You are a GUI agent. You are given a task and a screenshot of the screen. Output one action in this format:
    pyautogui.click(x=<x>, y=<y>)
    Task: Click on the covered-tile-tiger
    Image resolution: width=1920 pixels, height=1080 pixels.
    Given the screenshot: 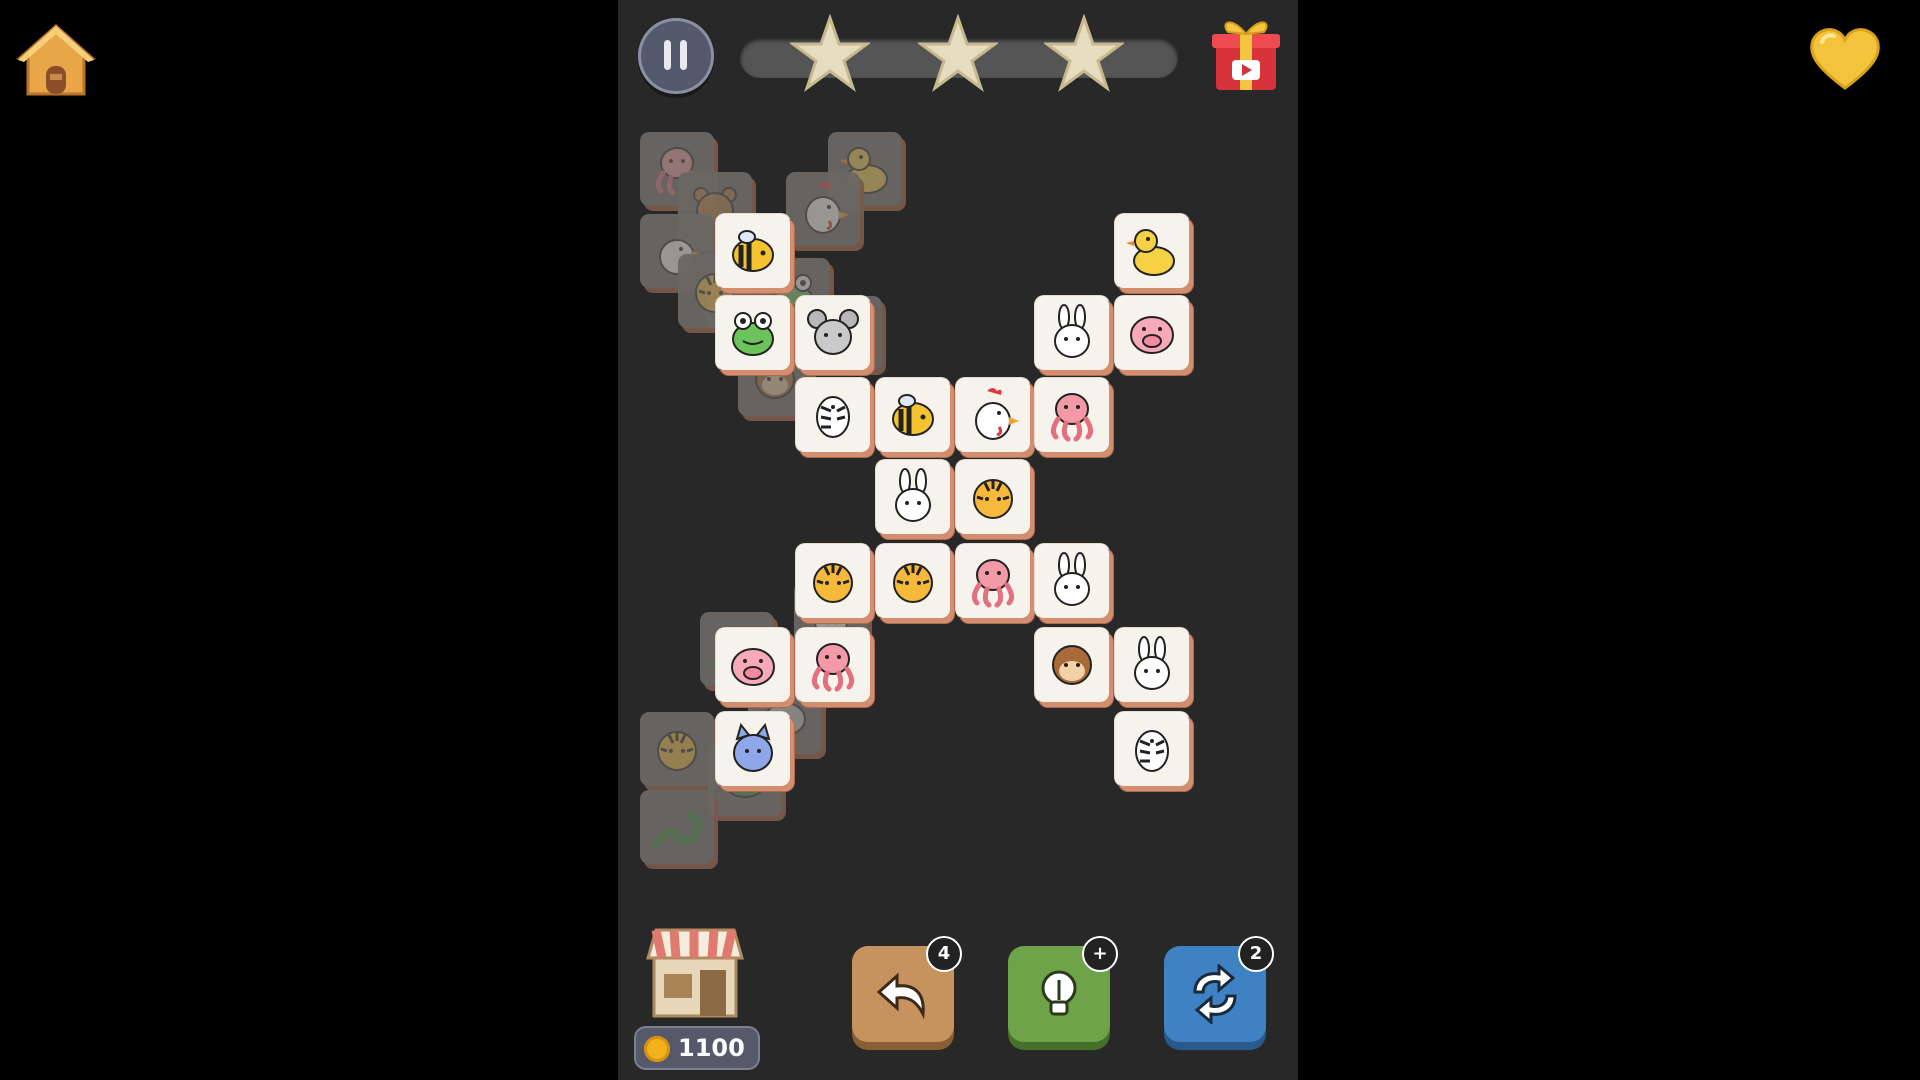 What is the action you would take?
    pyautogui.click(x=679, y=751)
    